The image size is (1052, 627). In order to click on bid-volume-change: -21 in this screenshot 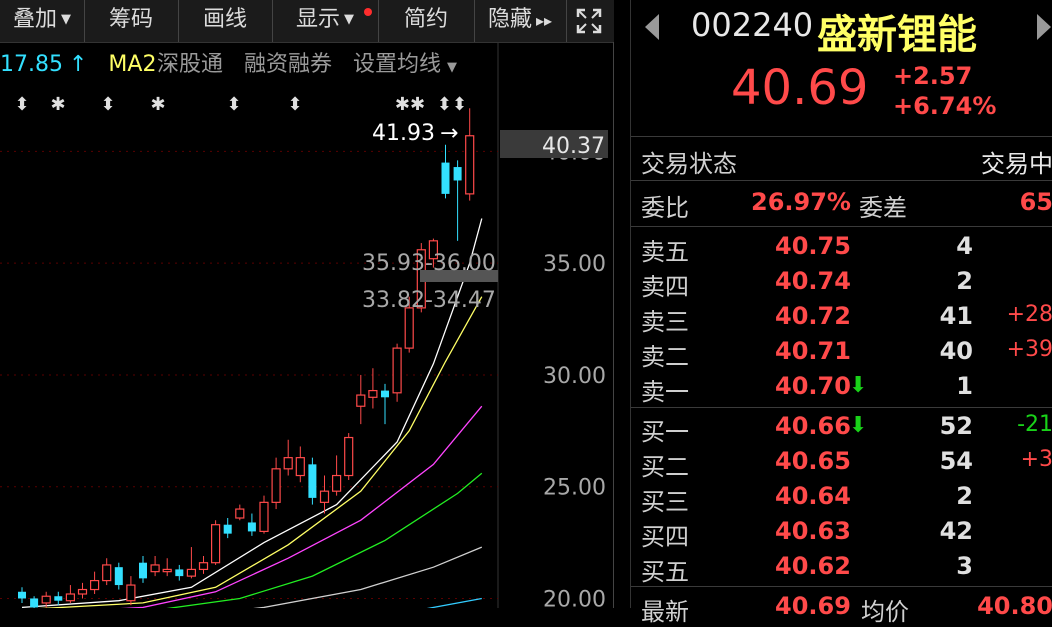, I will do `click(1034, 424)`.